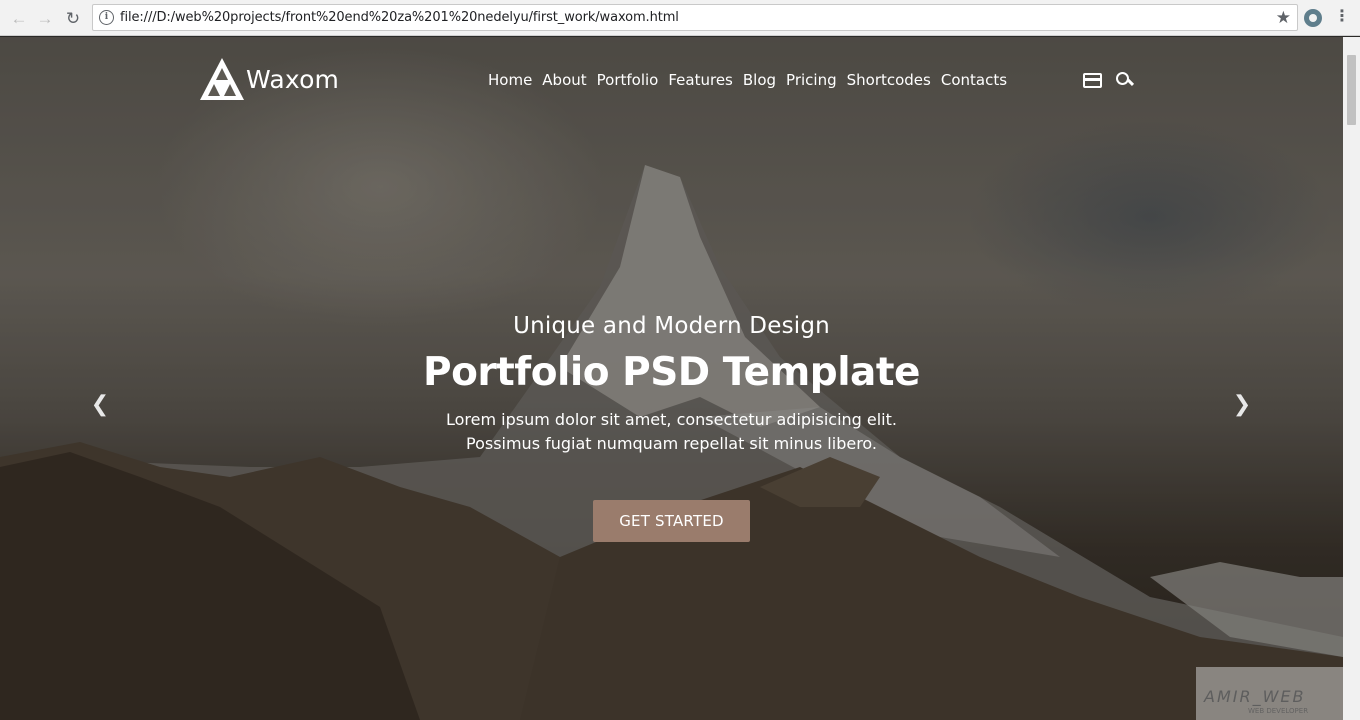  Describe the element at coordinates (19, 18) in the screenshot. I see `back-arrow-icon: ←` at that location.